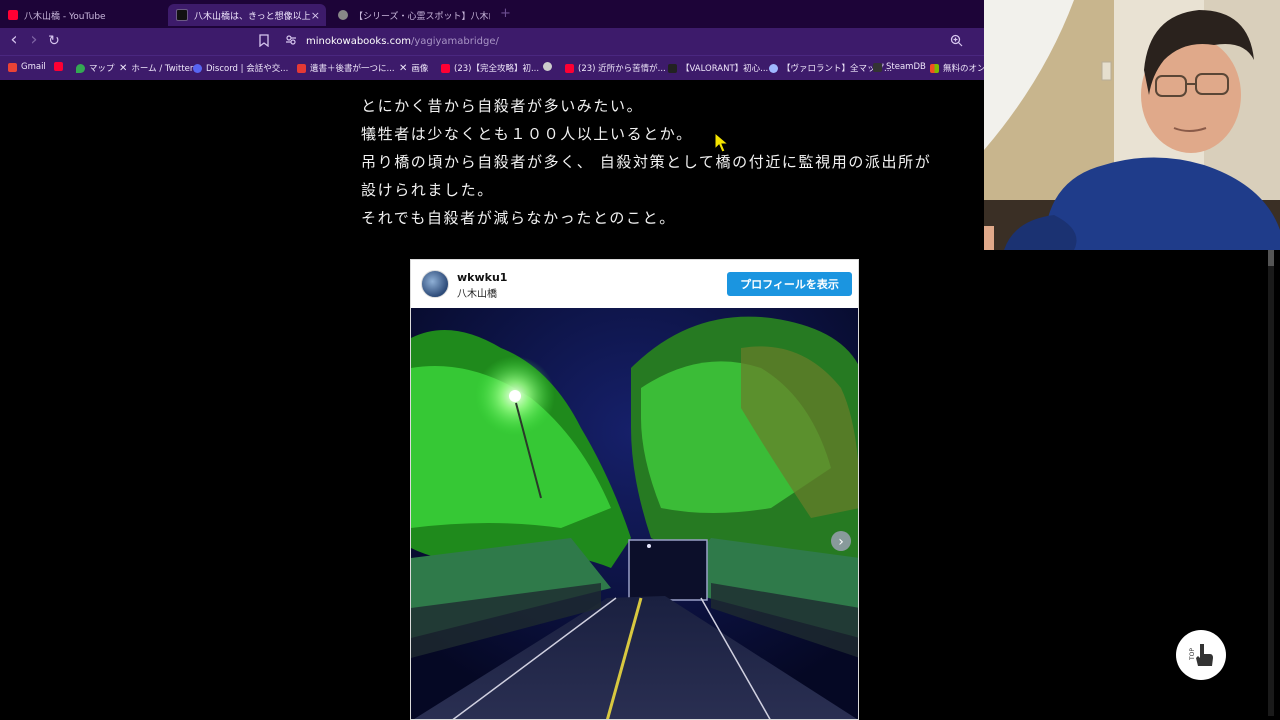  I want to click on url-path: /yagiyamabridge/, so click(454, 41).